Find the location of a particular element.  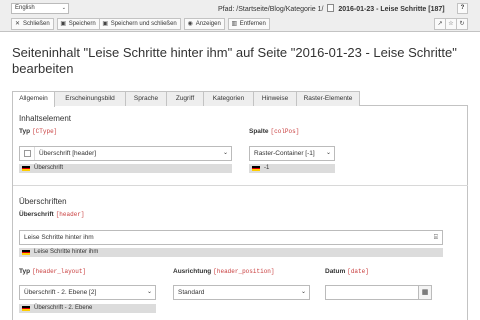

header-position-label: Ausrichtung [header_position] is located at coordinates (224, 271).